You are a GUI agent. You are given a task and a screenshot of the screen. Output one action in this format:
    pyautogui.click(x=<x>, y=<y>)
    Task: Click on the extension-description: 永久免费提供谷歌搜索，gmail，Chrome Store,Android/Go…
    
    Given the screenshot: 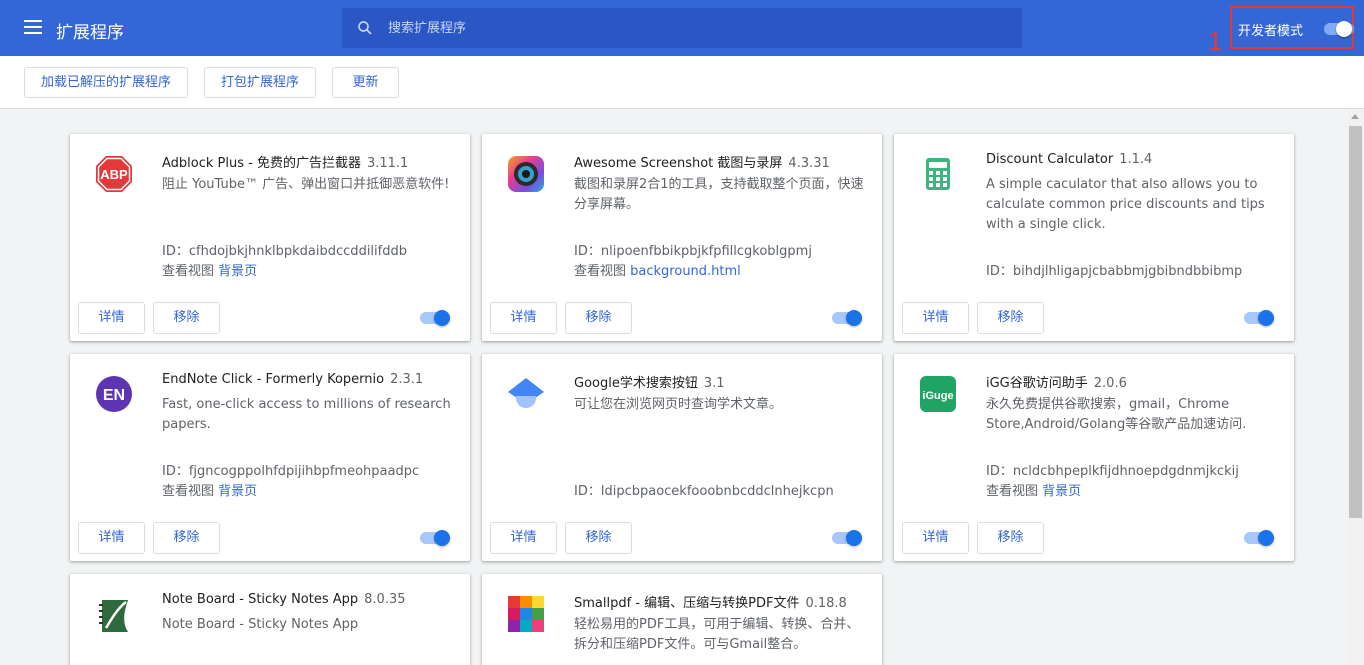 What is the action you would take?
    pyautogui.click(x=1116, y=414)
    